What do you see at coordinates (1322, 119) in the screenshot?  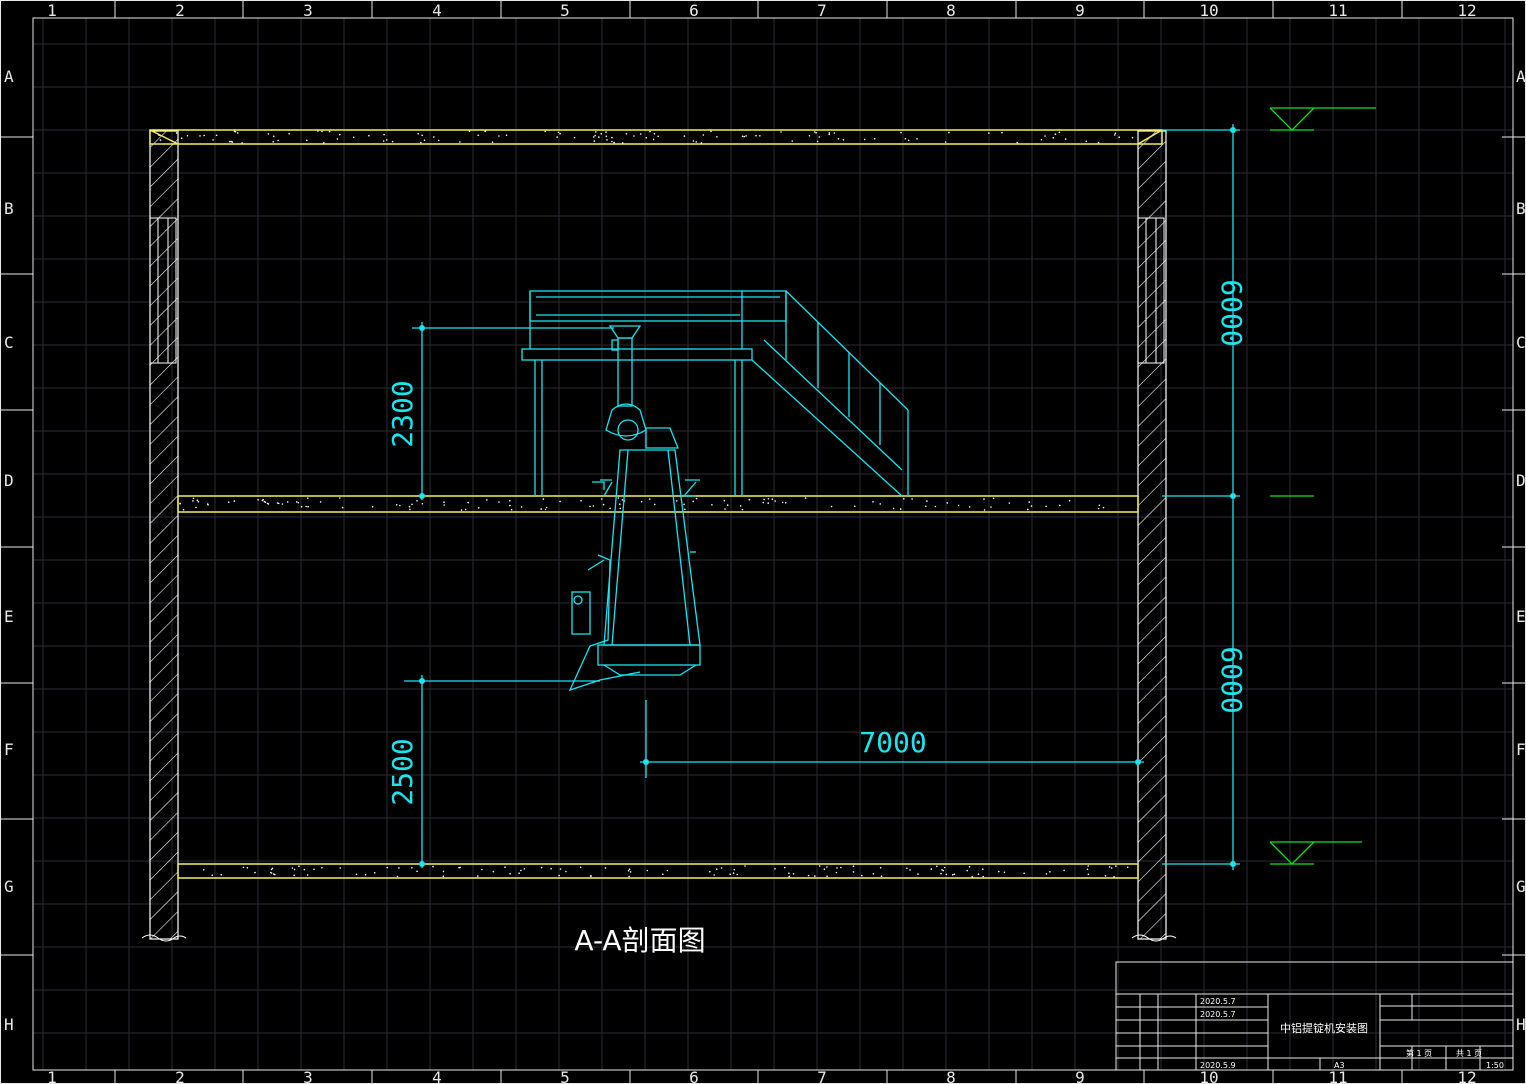 I see `level-marker-top` at bounding box center [1322, 119].